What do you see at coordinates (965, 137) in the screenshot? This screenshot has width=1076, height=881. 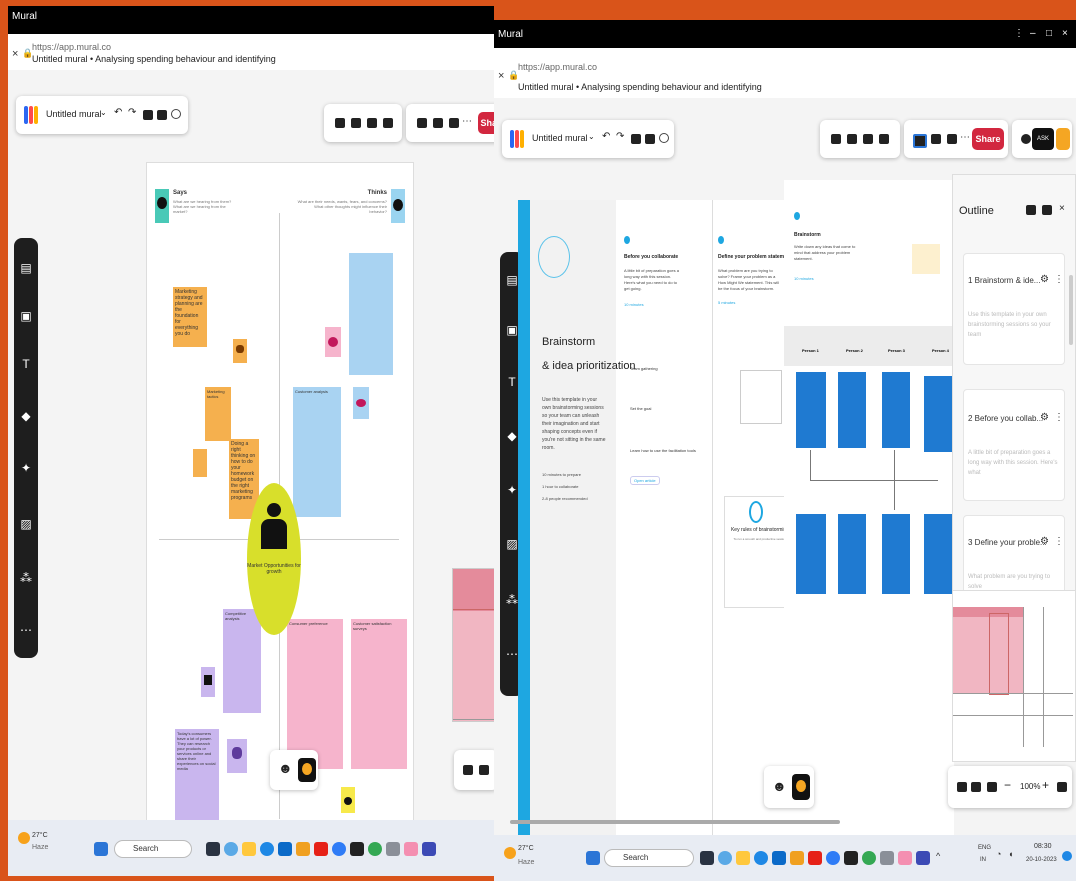 I see `more-icon: ⋯` at bounding box center [965, 137].